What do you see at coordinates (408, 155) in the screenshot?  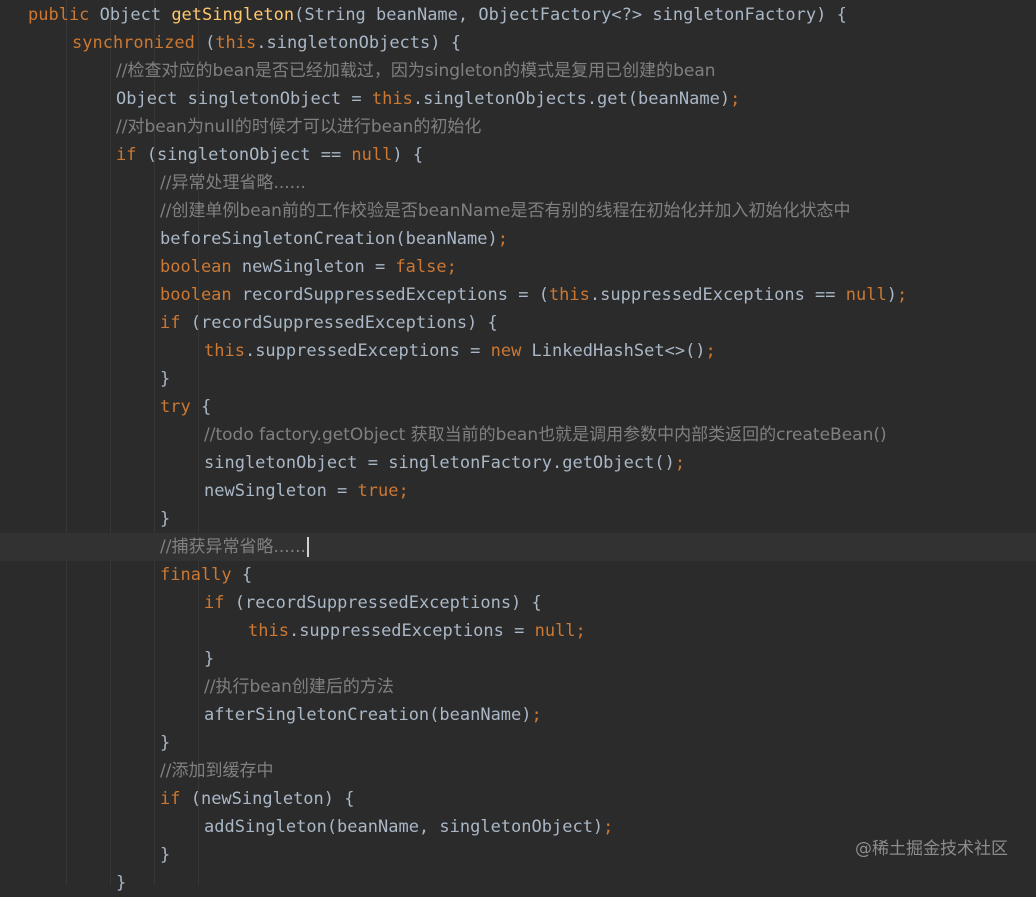 I see `code-text: ) {` at bounding box center [408, 155].